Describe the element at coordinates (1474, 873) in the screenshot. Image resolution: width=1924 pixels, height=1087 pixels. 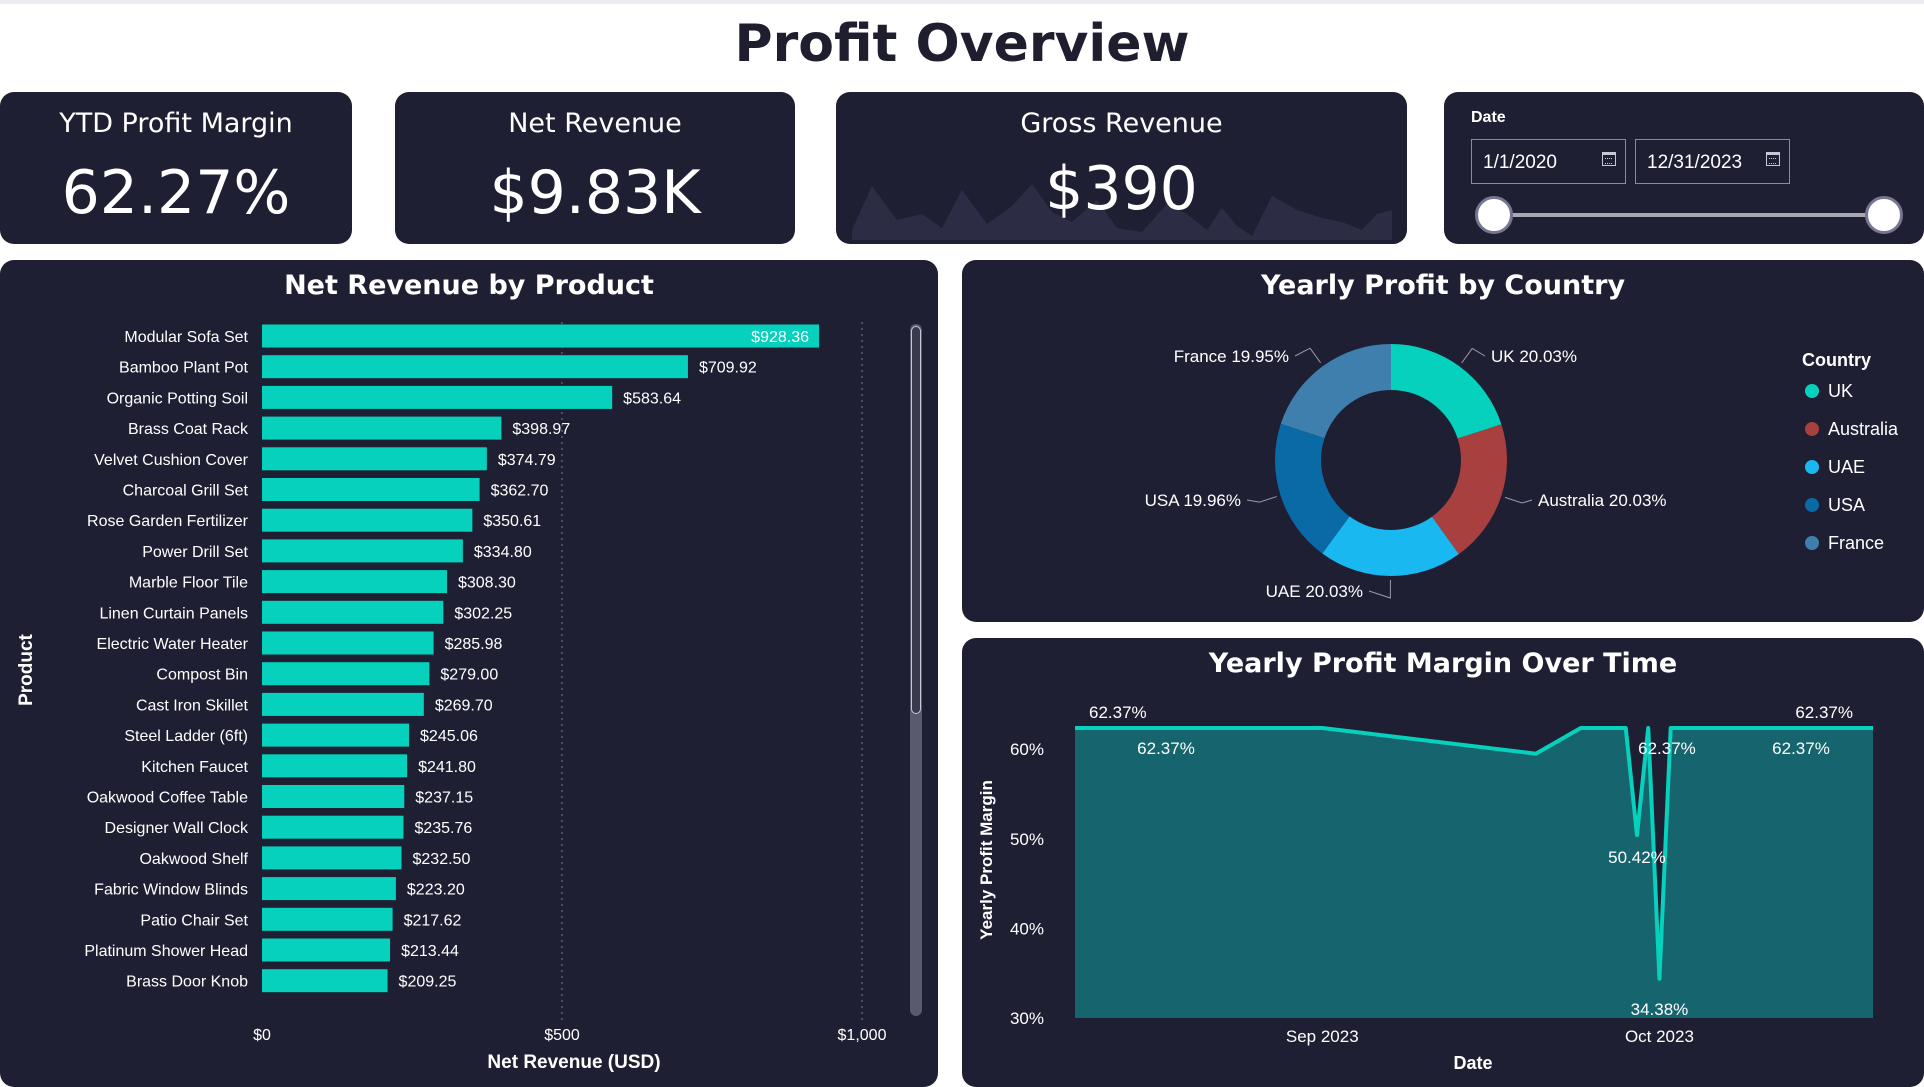
I see `area-fill` at that location.